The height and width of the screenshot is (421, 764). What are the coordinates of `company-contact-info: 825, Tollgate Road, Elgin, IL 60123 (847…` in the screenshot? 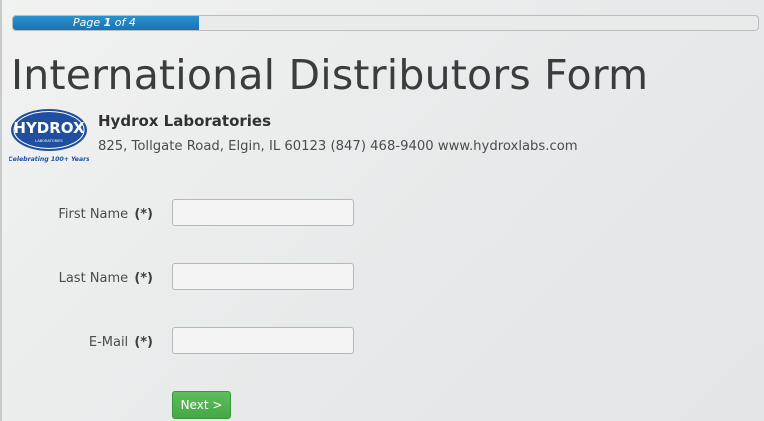 It's located at (338, 146).